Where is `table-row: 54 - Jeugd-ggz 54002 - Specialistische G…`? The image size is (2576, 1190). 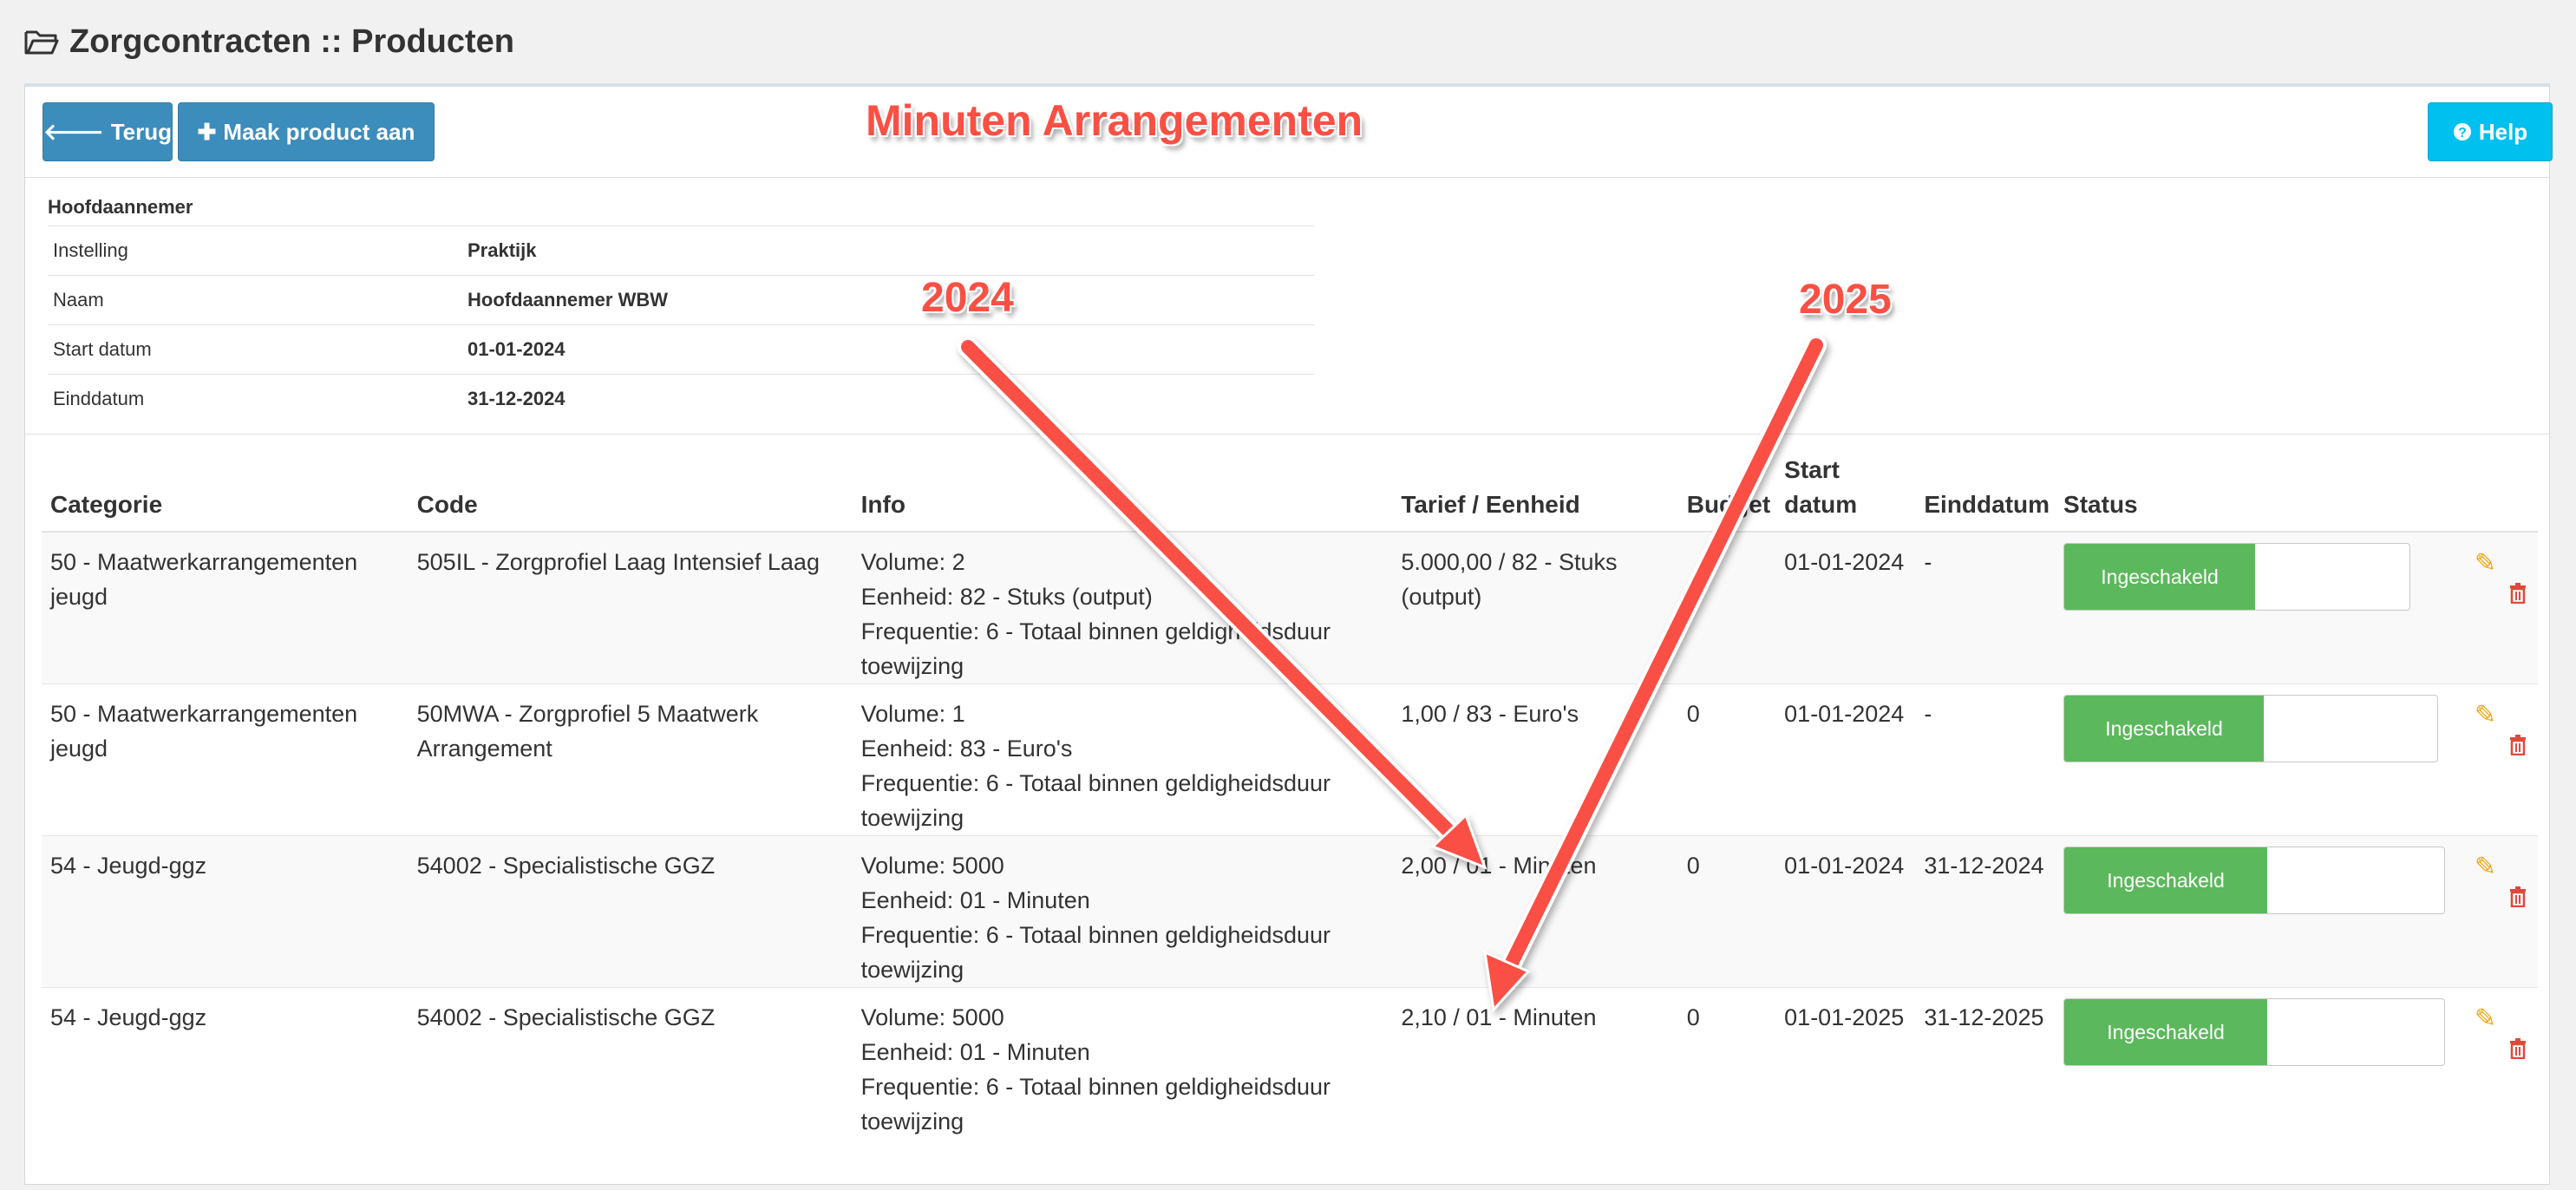 table-row: 54 - Jeugd-ggz 54002 - Specialistische G… is located at coordinates (1290, 911).